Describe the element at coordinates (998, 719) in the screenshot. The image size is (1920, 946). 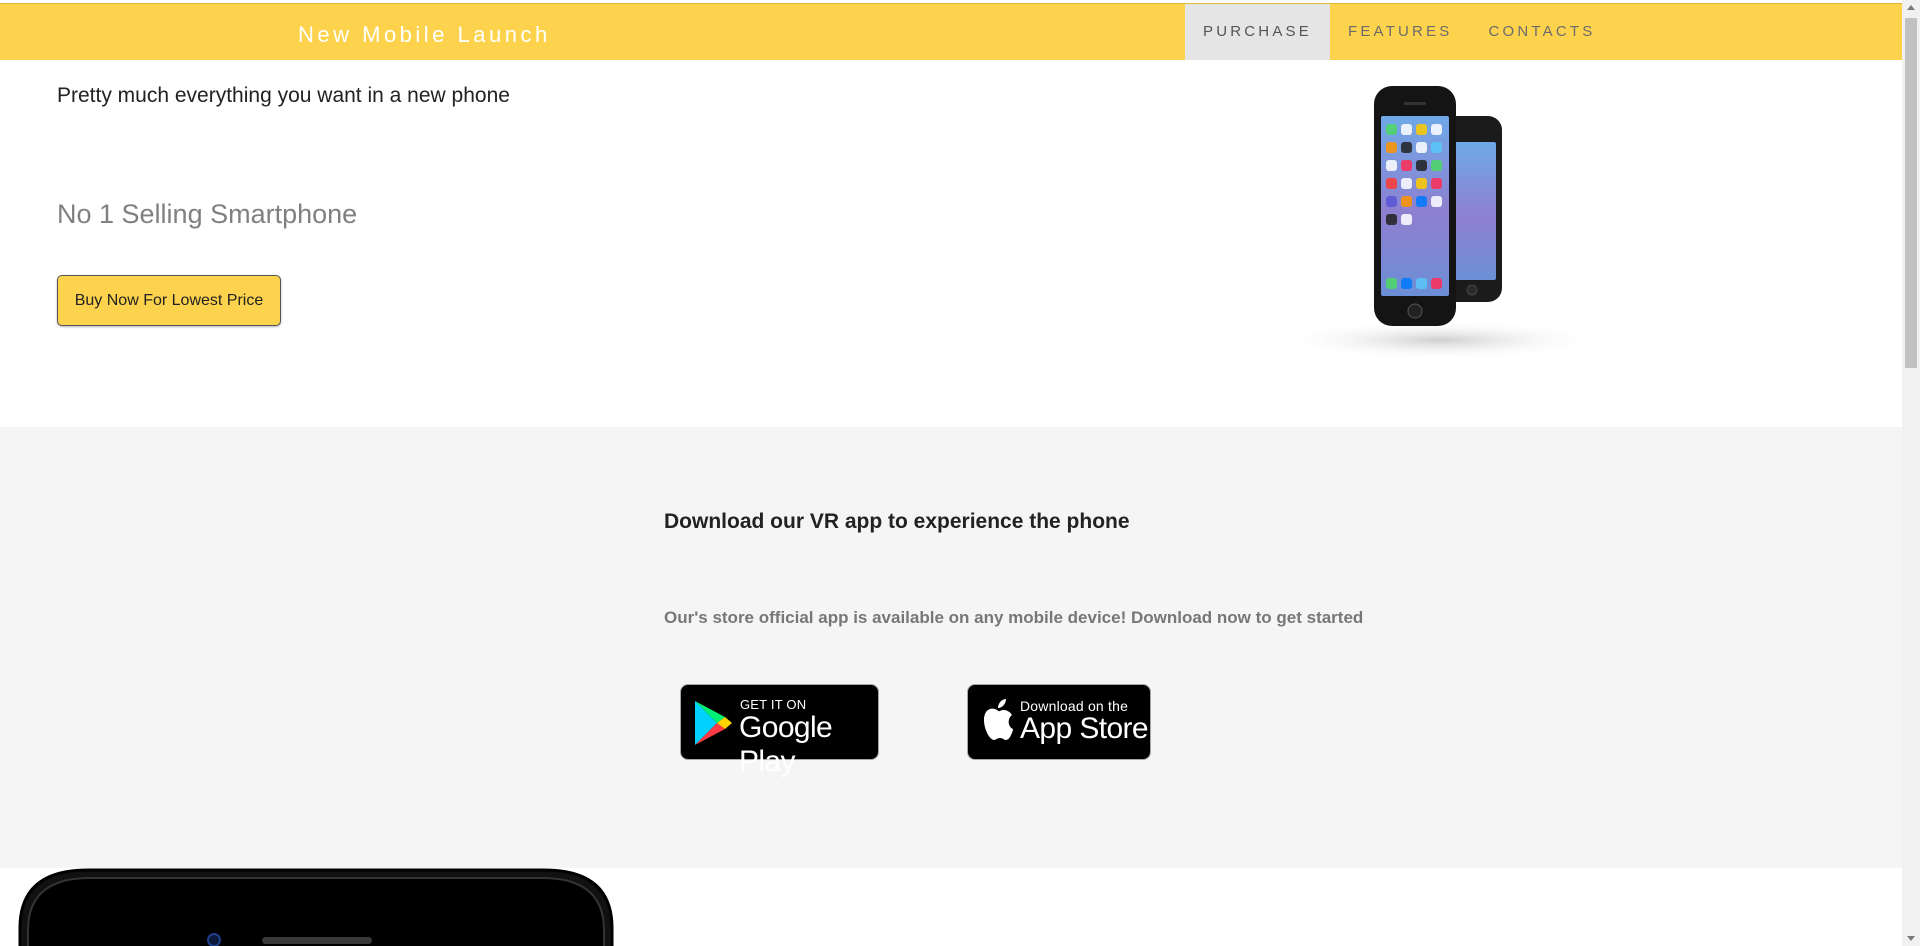
I see `apple-icon` at that location.